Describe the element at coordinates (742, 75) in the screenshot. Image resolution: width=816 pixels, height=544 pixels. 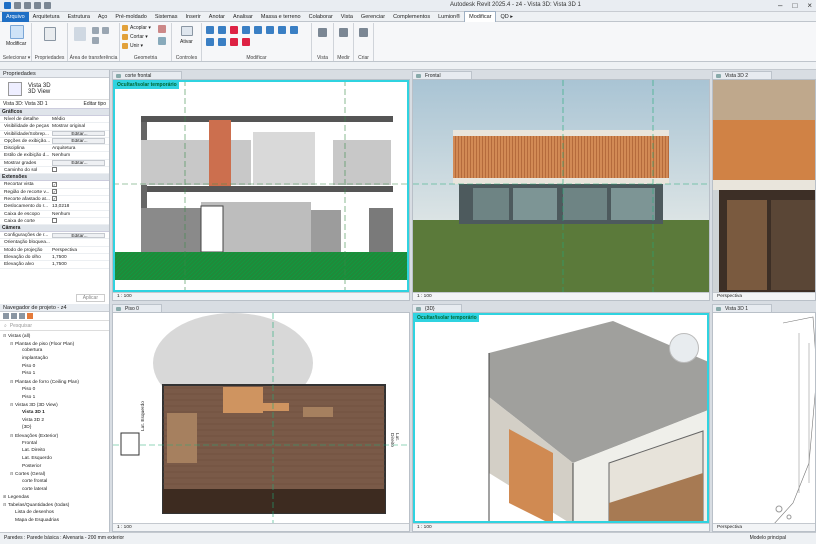
I see `tab-vista-3d-2: Vista 3D 2` at that location.